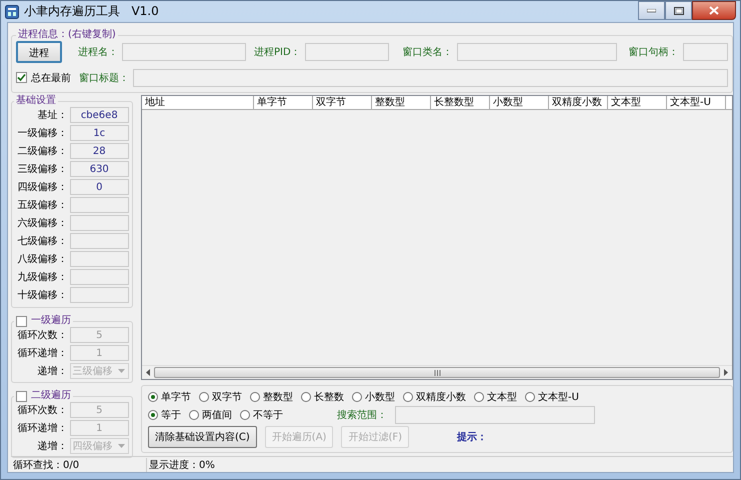 This screenshot has height=480, width=741. I want to click on radio-label: 两值间, so click(217, 415).